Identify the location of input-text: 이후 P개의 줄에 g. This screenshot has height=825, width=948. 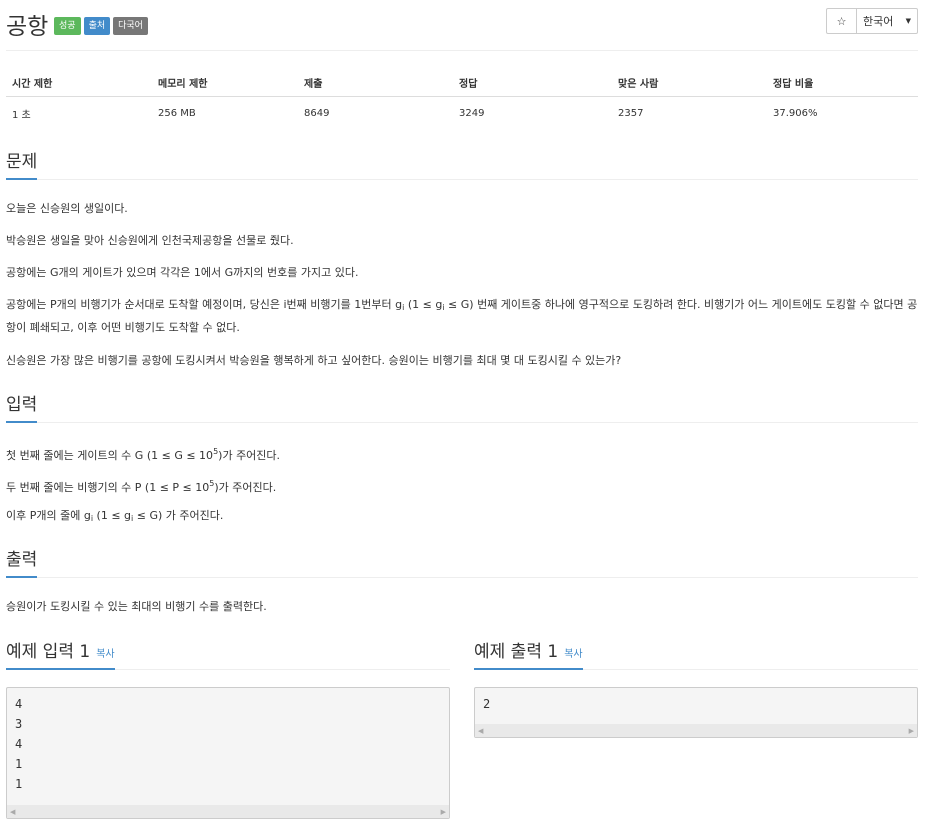
(48, 515).